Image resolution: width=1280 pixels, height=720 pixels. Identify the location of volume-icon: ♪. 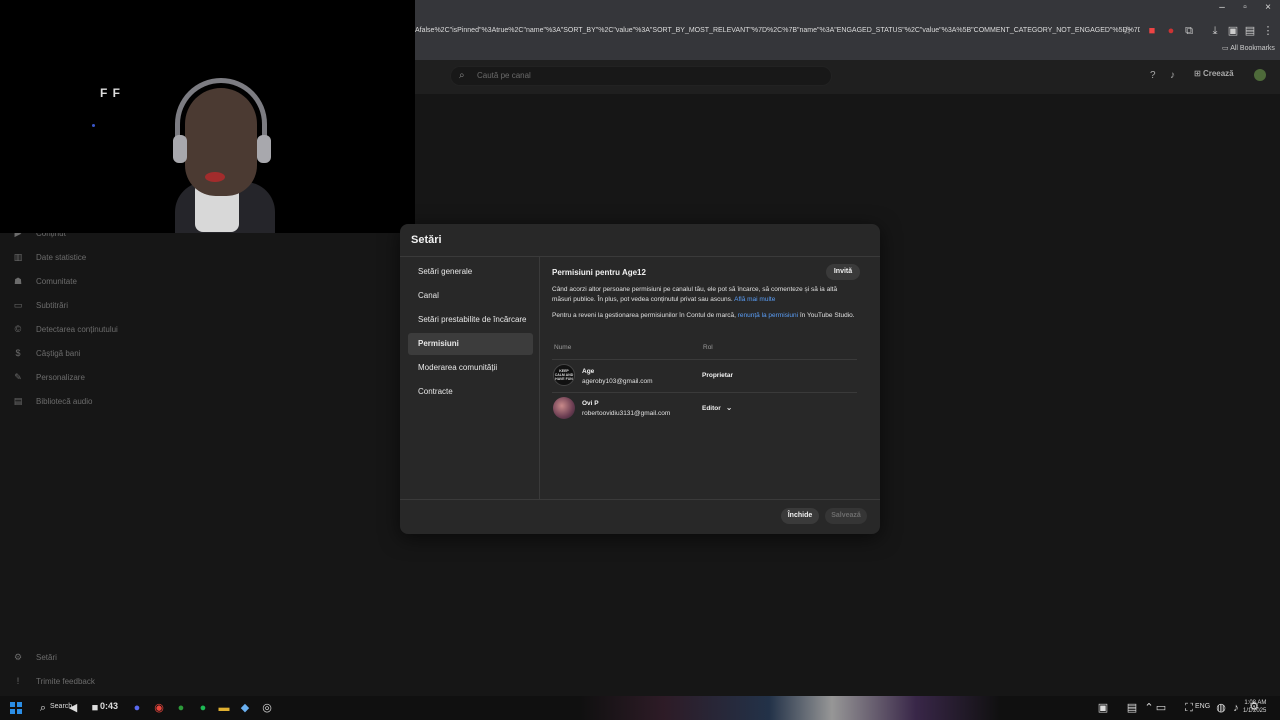
(1236, 708).